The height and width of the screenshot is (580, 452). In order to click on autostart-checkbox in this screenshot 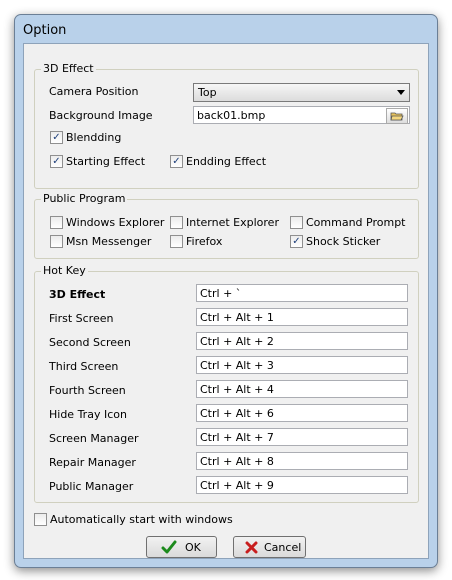, I will do `click(40, 519)`.